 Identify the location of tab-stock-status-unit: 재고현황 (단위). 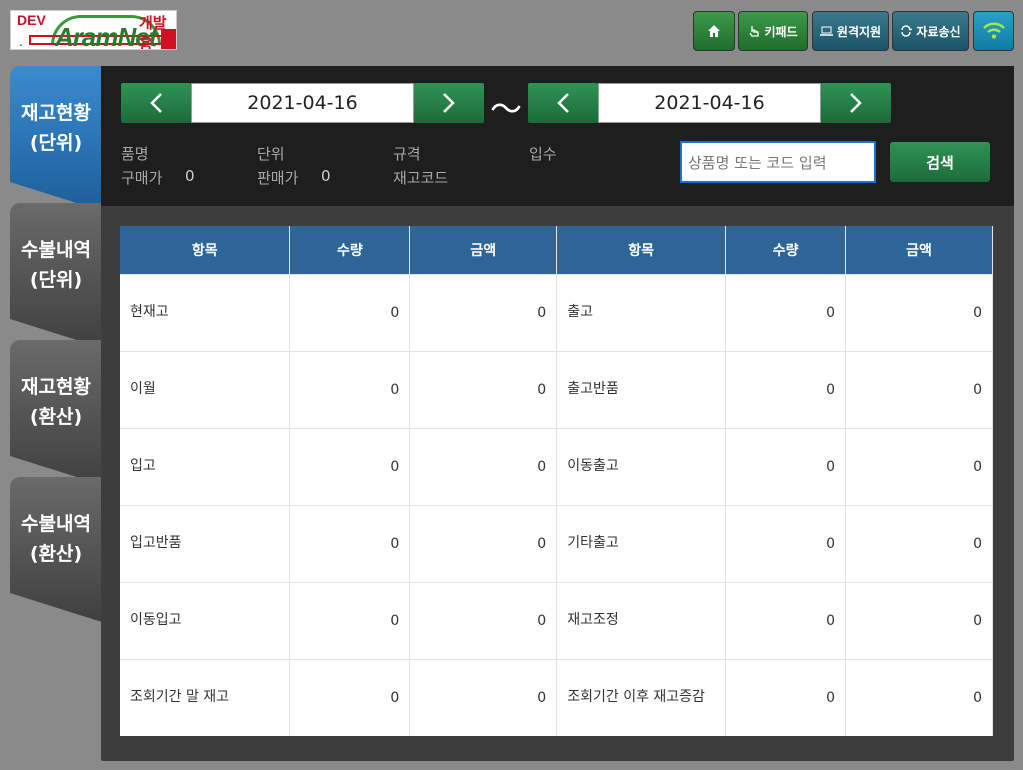
(56, 138).